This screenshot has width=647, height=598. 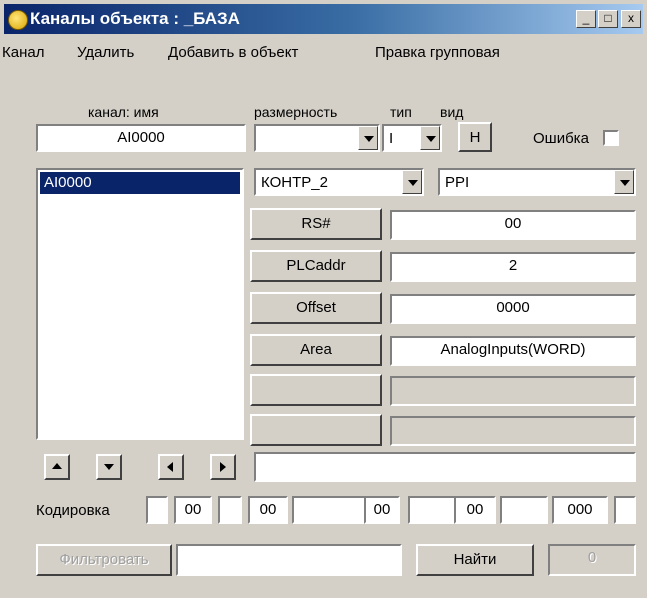 I want to click on filter-button: Фильтровать, so click(x=104, y=560).